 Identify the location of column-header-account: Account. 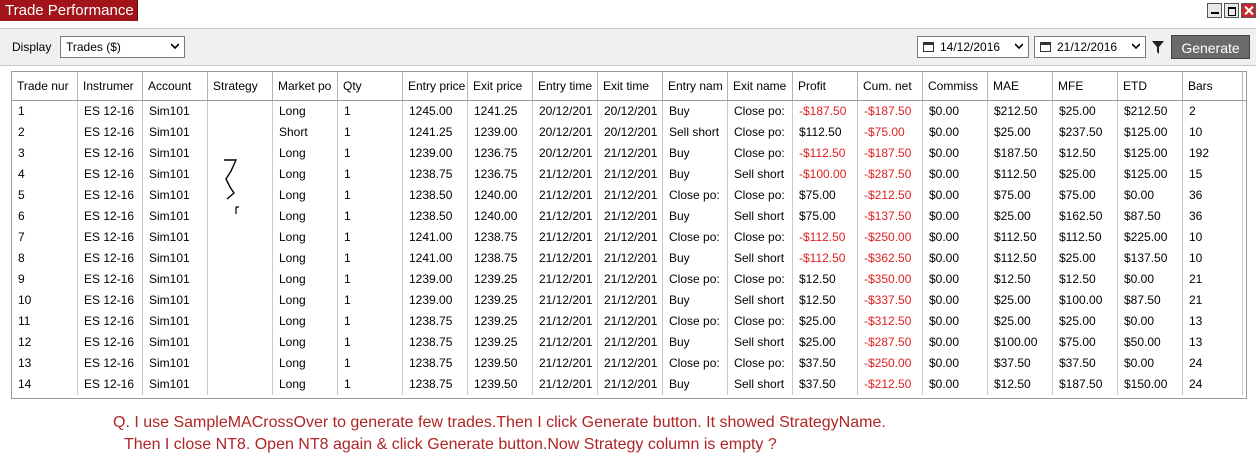
(175, 86).